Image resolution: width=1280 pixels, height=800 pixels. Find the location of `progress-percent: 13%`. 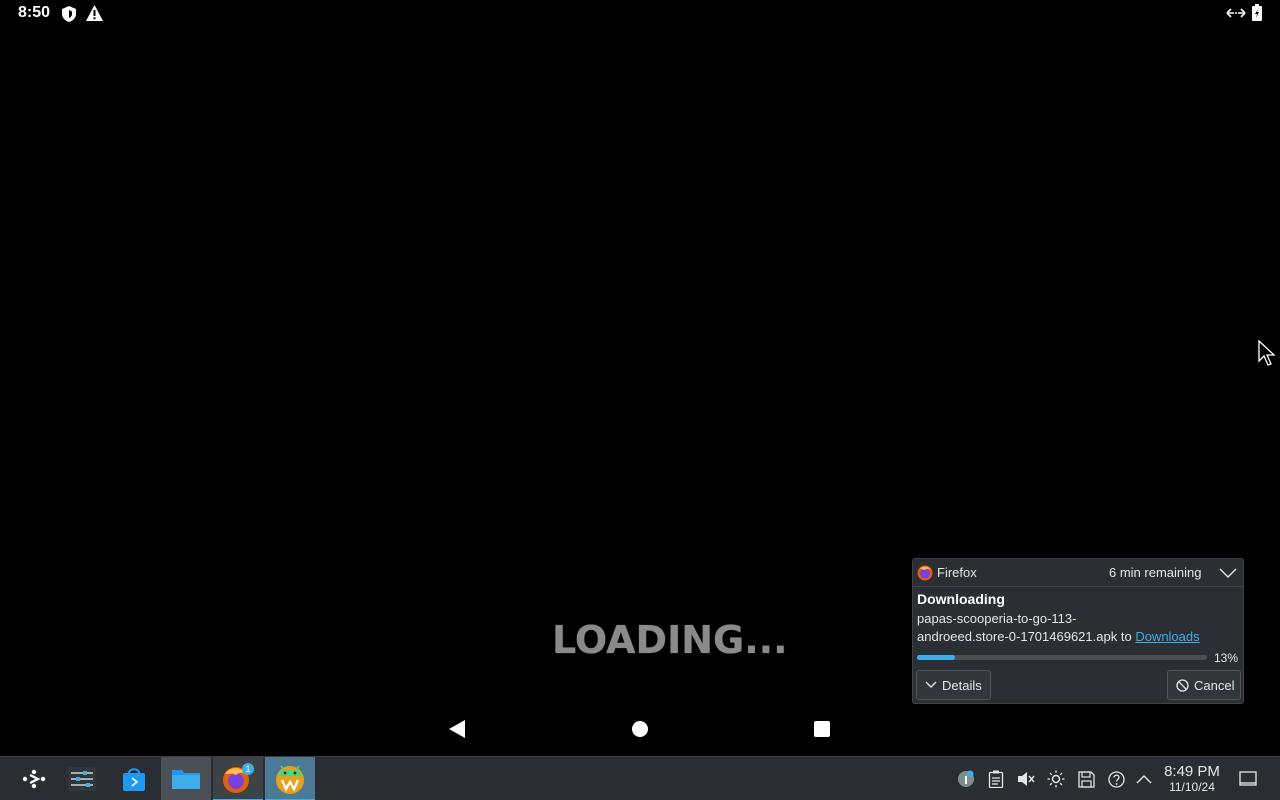

progress-percent: 13% is located at coordinates (1226, 658).